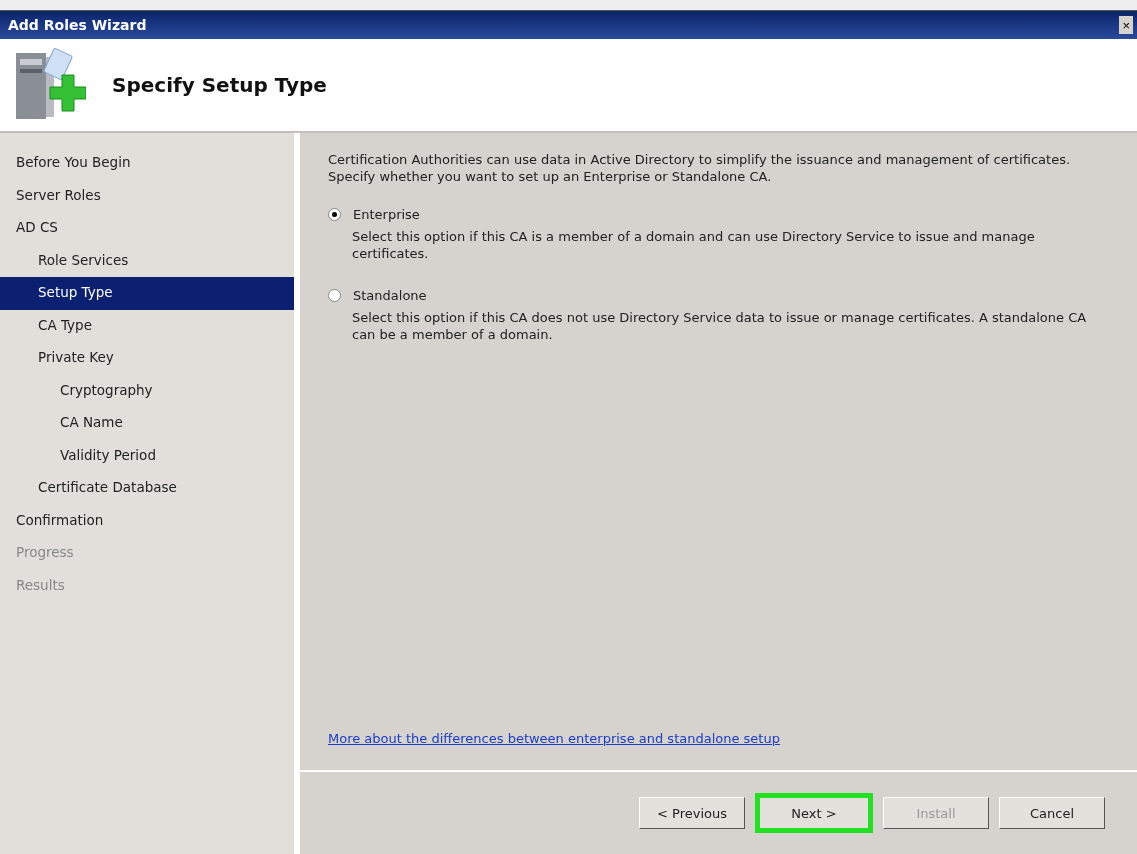  I want to click on option-description: Select this option if this CA does not use Directory Service data to issue or manage certificates. A standalone CA can be a member of a domain., so click(720, 326).